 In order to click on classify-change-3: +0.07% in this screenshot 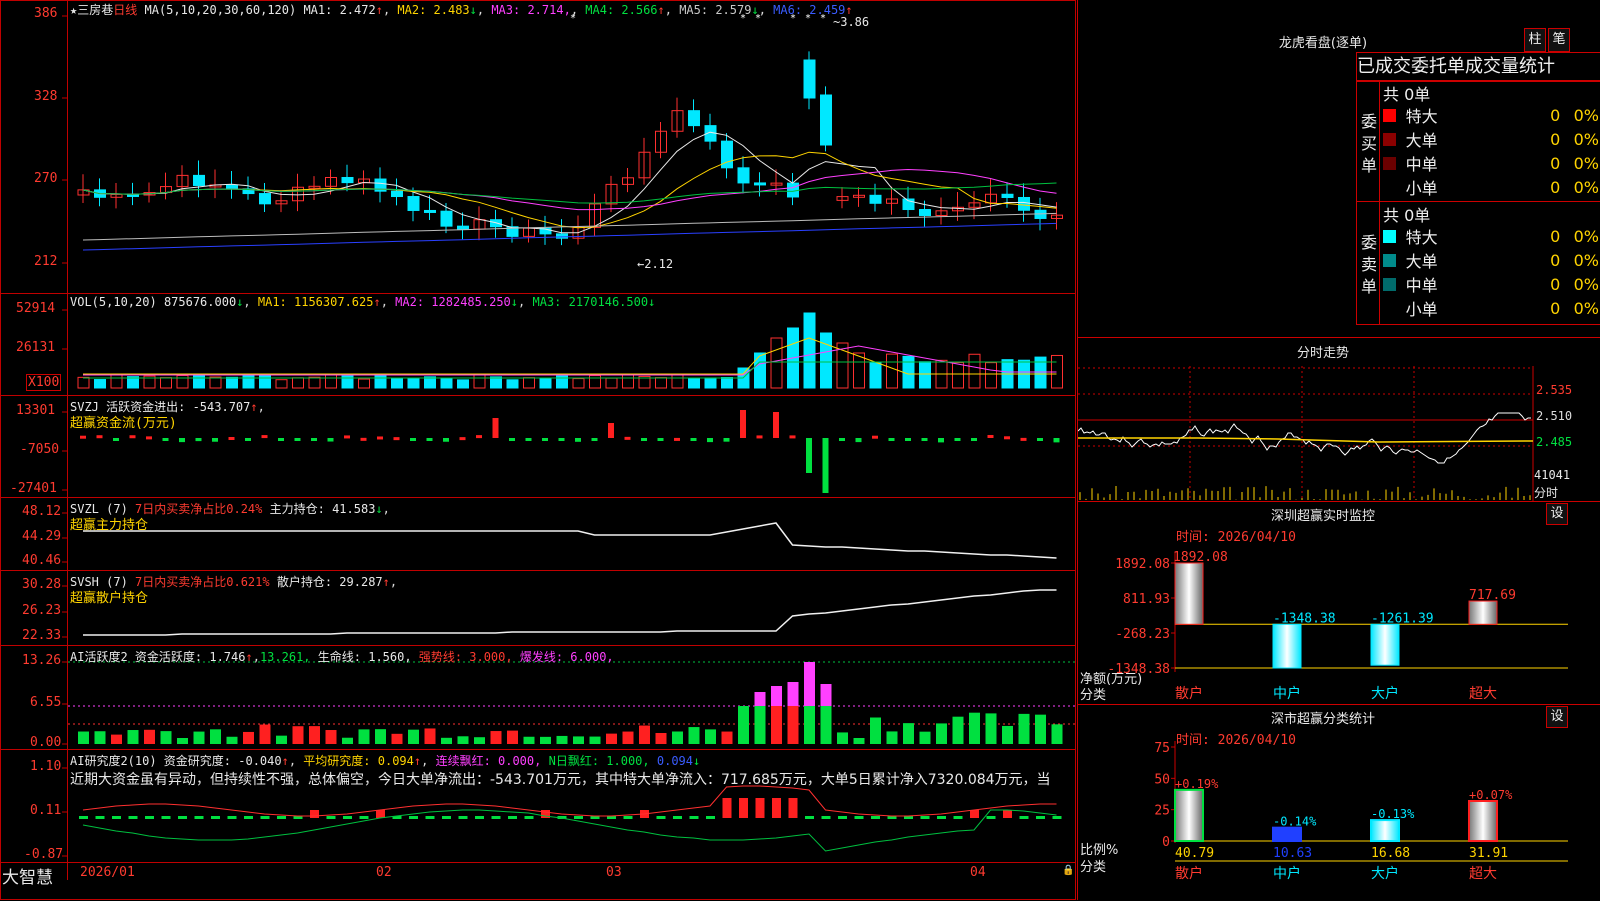, I will do `click(1491, 795)`.